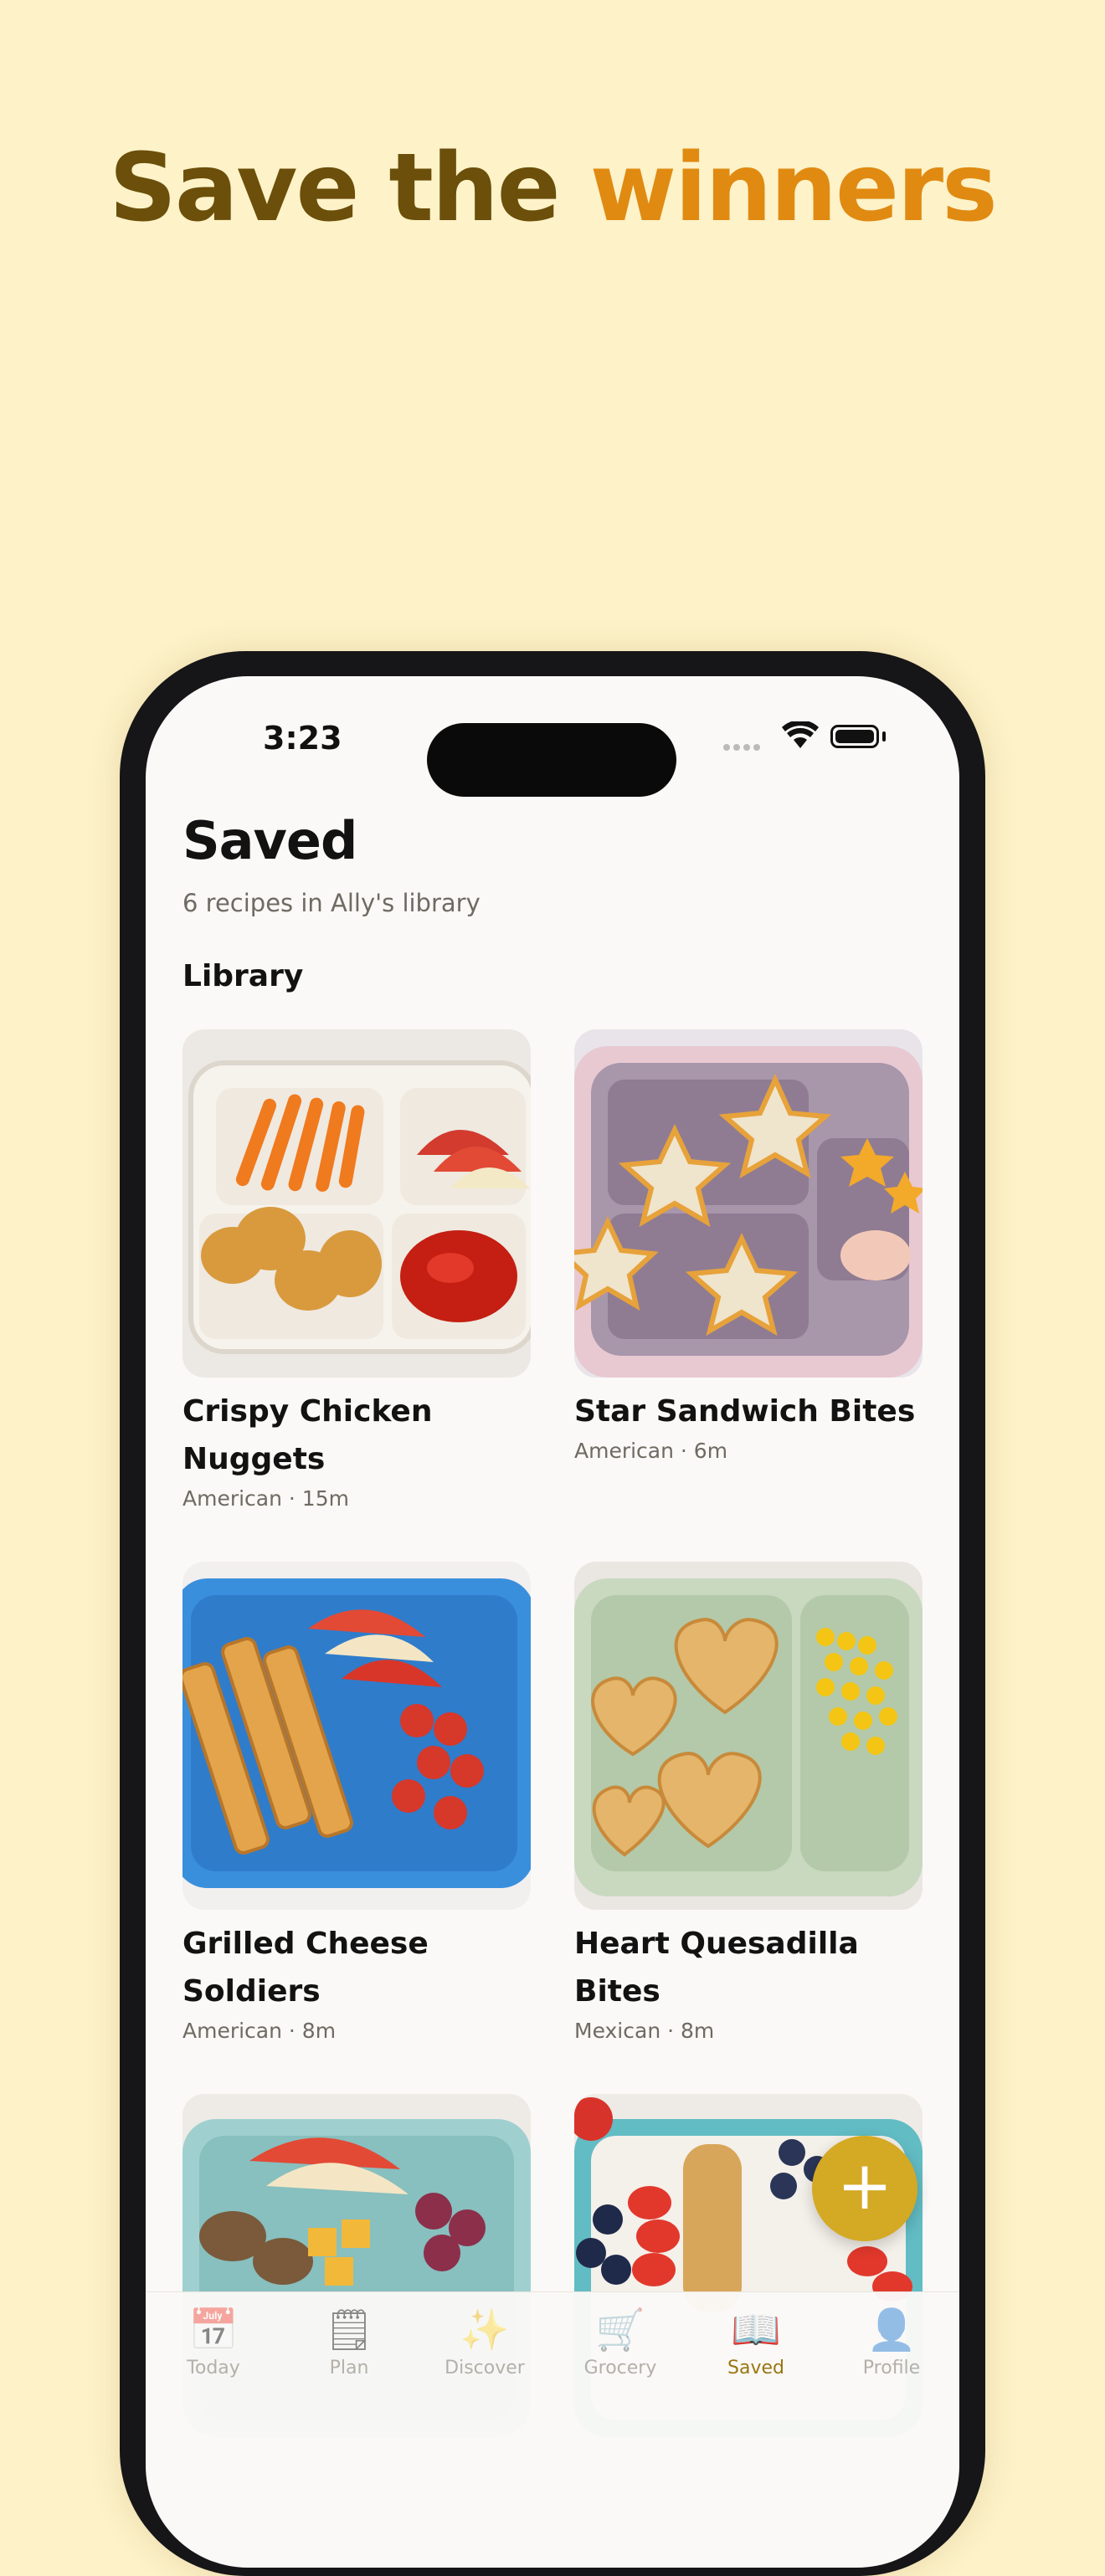  I want to click on recipe-meta: American · 8m, so click(259, 2031).